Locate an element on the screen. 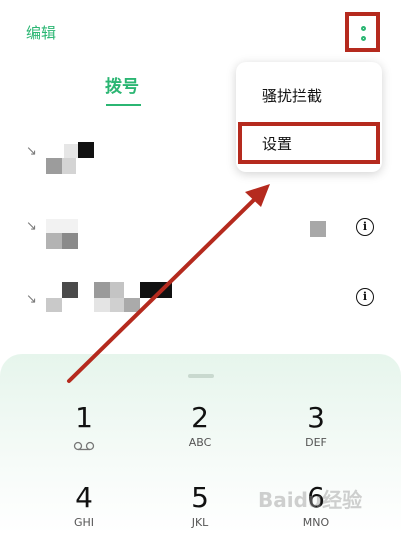 The image size is (401, 533). watermark: Baidu经验 is located at coordinates (310, 500).